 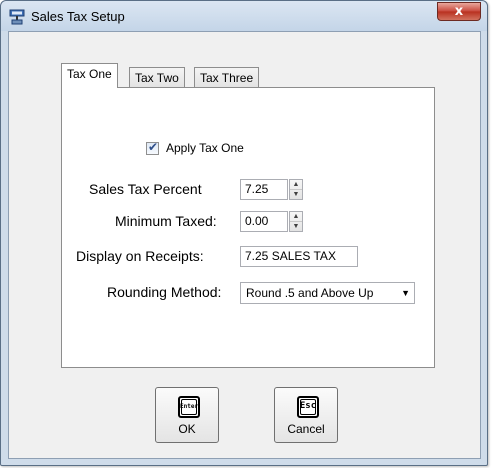 I want to click on apply-tax-label: Apply Tax One, so click(x=205, y=148).